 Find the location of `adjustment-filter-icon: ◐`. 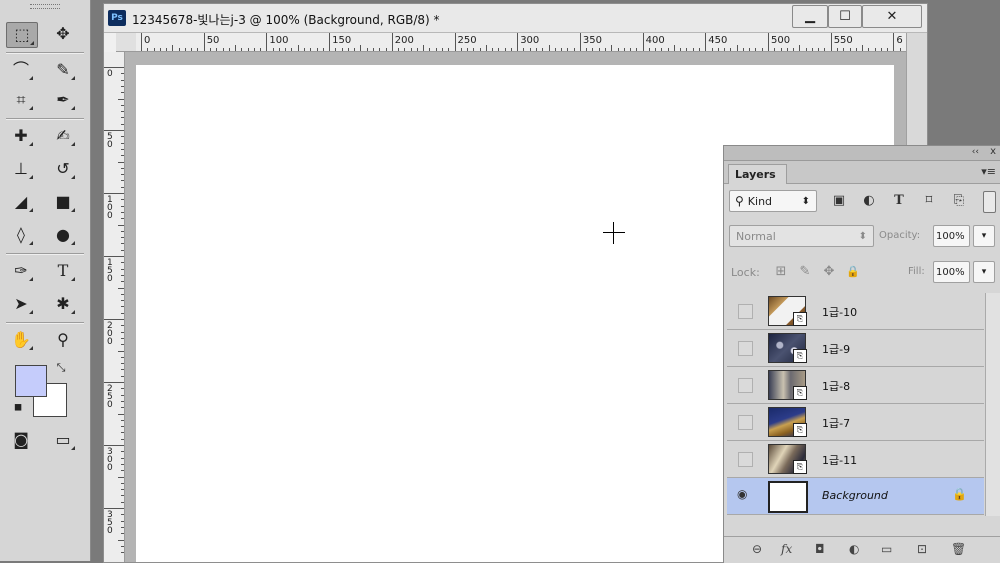

adjustment-filter-icon: ◐ is located at coordinates (869, 200).